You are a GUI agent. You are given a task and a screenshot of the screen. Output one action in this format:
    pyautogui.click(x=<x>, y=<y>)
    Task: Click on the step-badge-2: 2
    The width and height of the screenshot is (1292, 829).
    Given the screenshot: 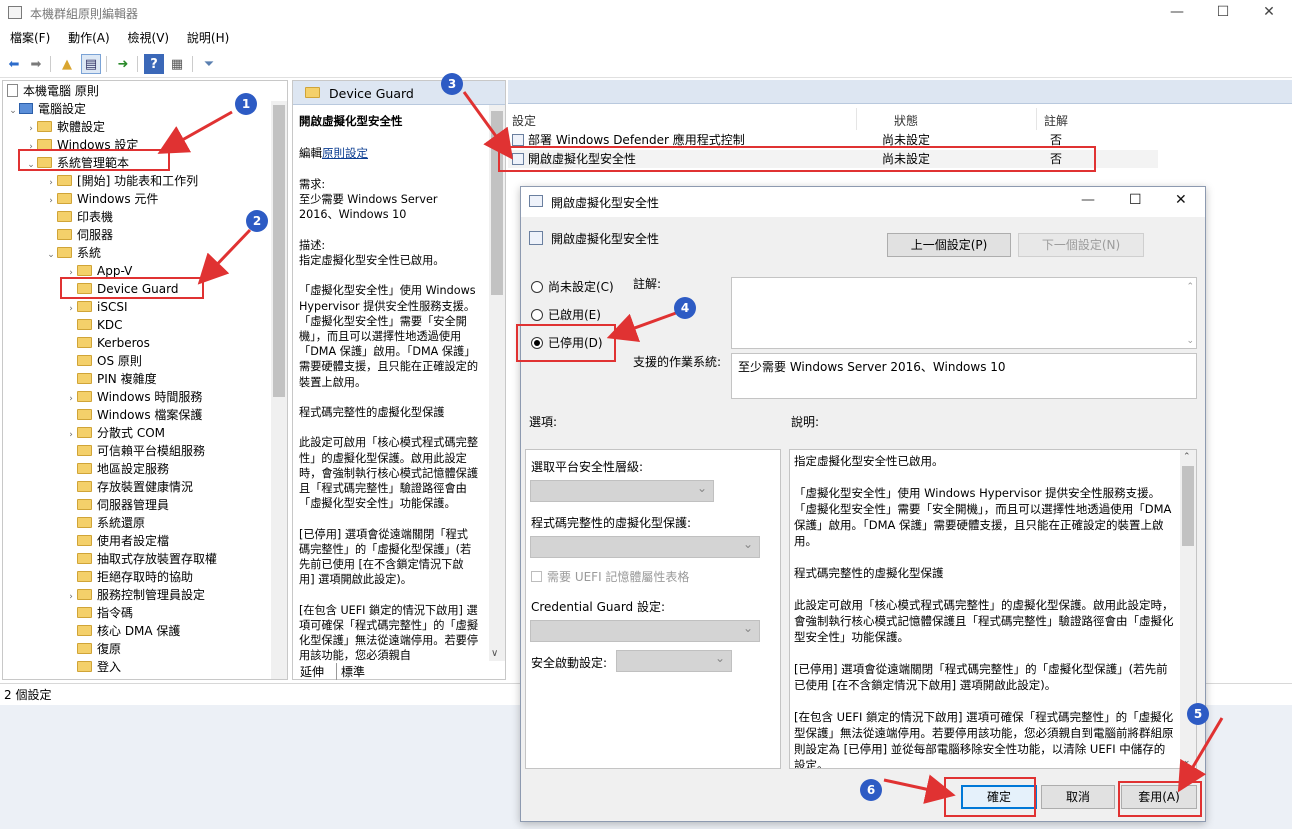 What is the action you would take?
    pyautogui.click(x=257, y=221)
    